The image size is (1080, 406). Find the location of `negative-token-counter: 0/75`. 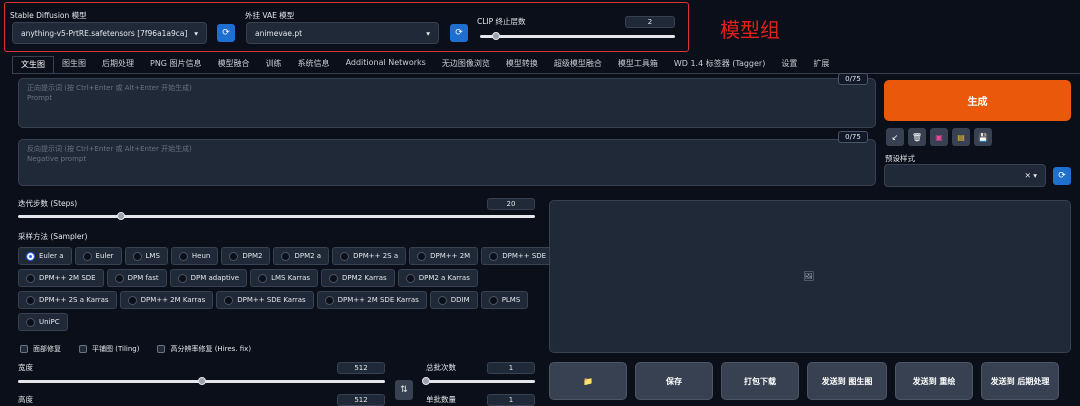

negative-token-counter: 0/75 is located at coordinates (853, 137).